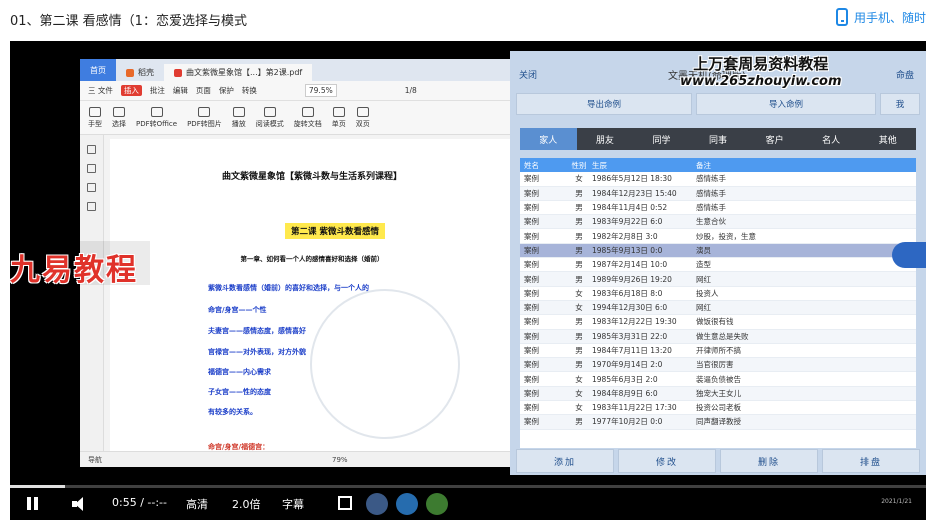 The width and height of the screenshot is (926, 520). What do you see at coordinates (156, 117) in the screenshot?
I see `tool-pdf-to-office: PDF转Office` at bounding box center [156, 117].